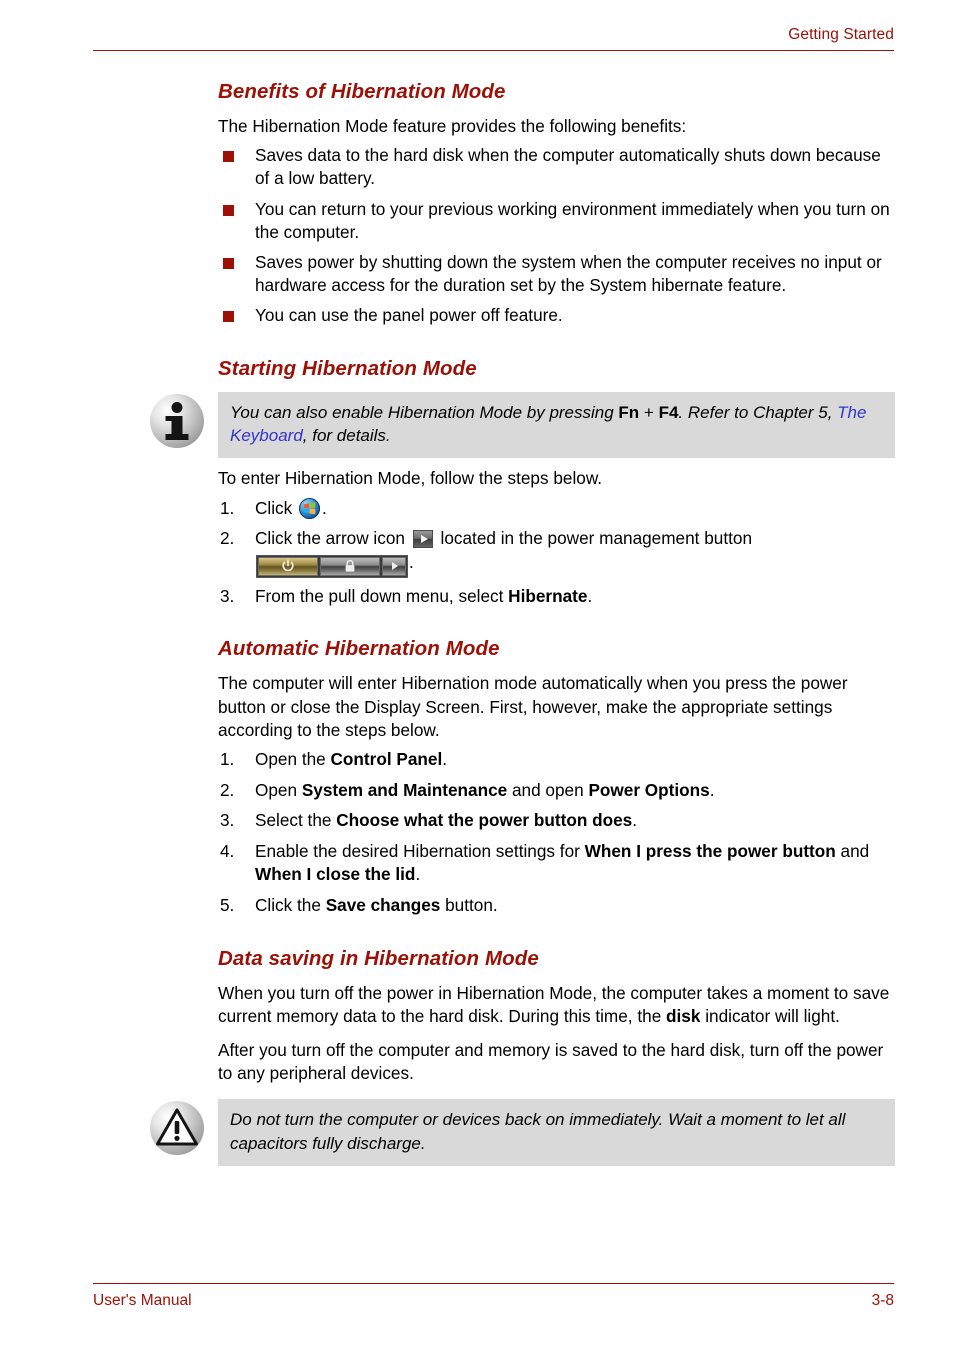  What do you see at coordinates (382, 595) in the screenshot?
I see `step-text-before: From the pull down menu, select` at bounding box center [382, 595].